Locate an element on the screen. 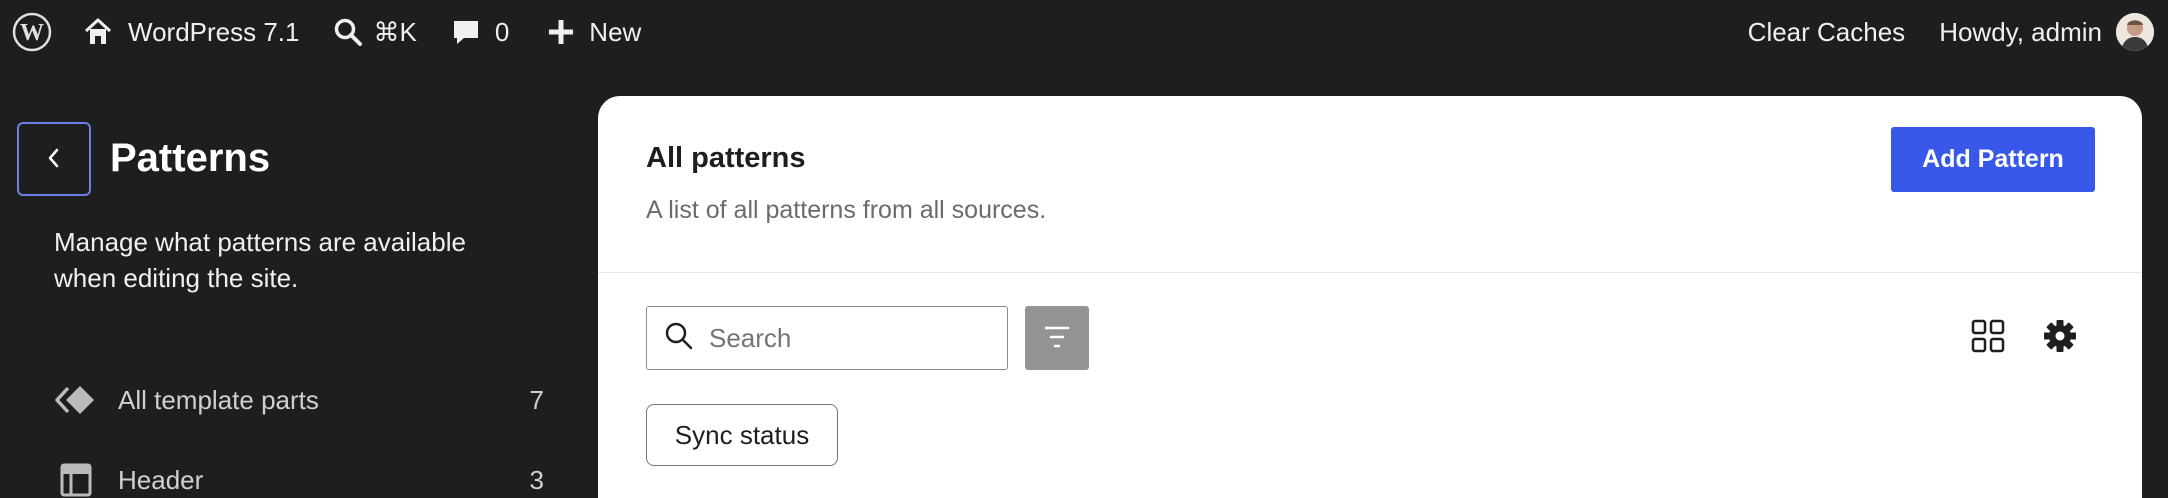  chevron-left-icon is located at coordinates (54, 159).